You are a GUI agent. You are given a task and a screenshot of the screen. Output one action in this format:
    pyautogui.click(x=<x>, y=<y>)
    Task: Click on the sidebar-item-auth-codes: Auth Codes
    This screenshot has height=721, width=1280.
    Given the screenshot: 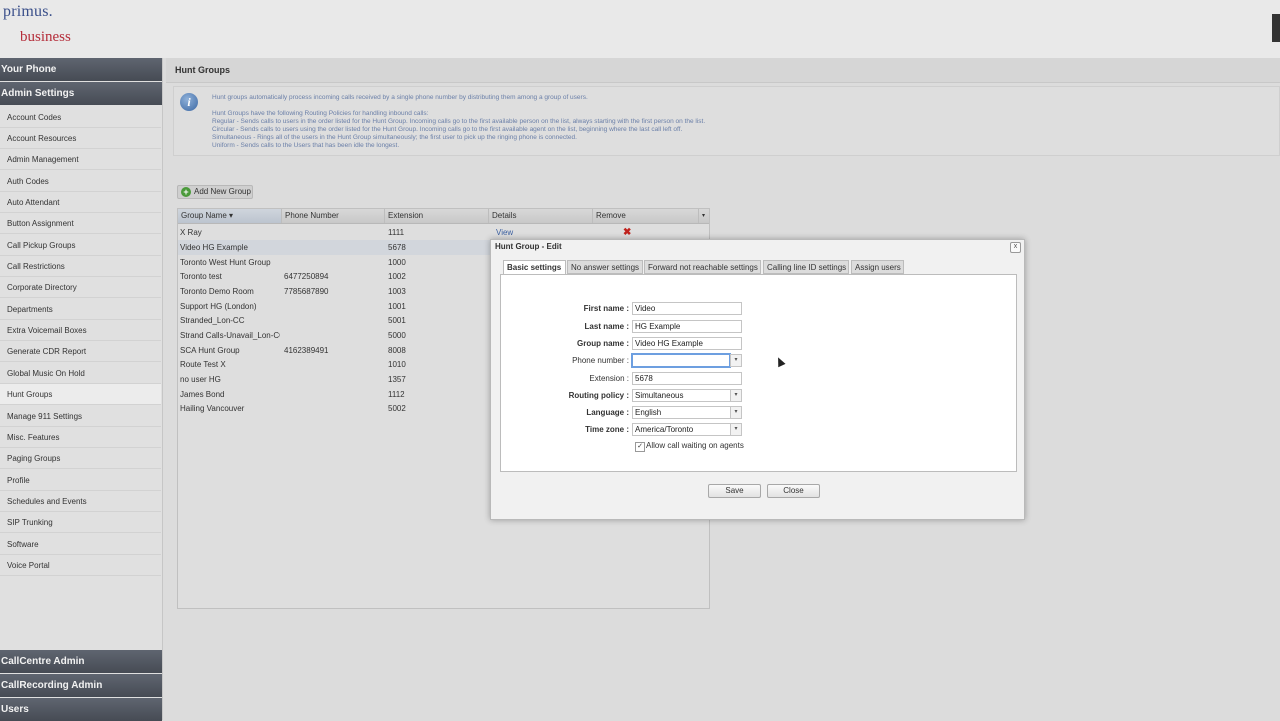 What is the action you would take?
    pyautogui.click(x=80, y=181)
    